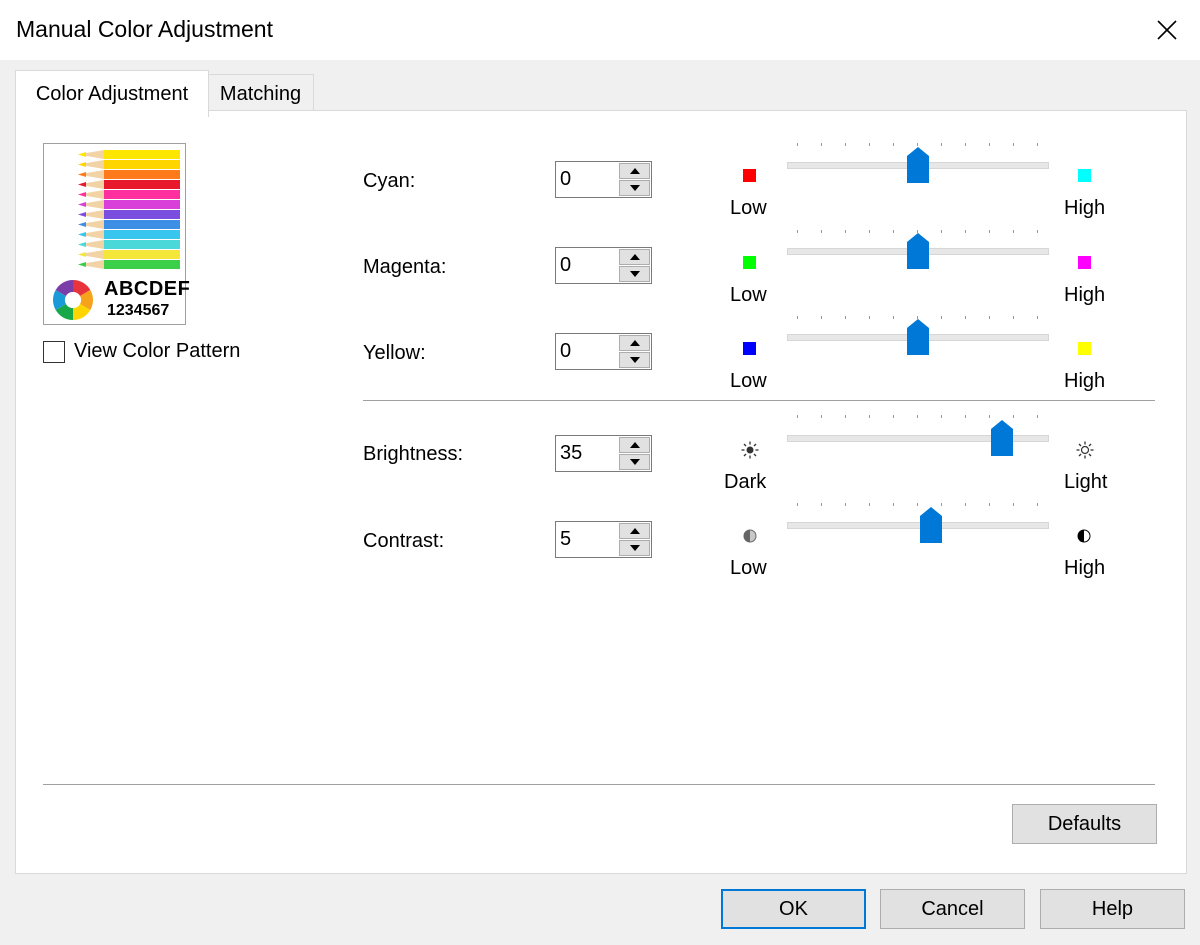 The image size is (1200, 945). I want to click on brightness-slider-thumb, so click(1002, 438).